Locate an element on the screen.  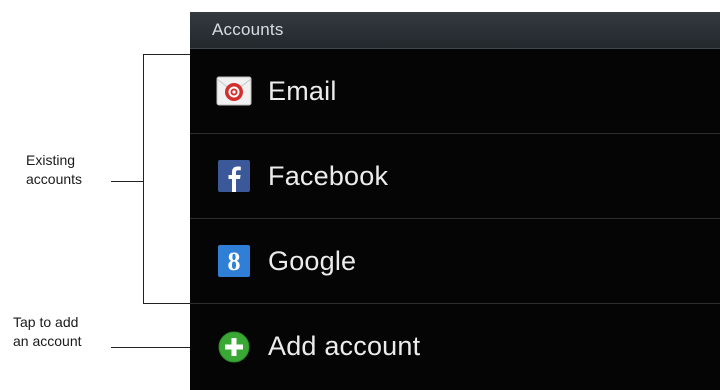
annotation-text: Tap to add is located at coordinates (46, 322).